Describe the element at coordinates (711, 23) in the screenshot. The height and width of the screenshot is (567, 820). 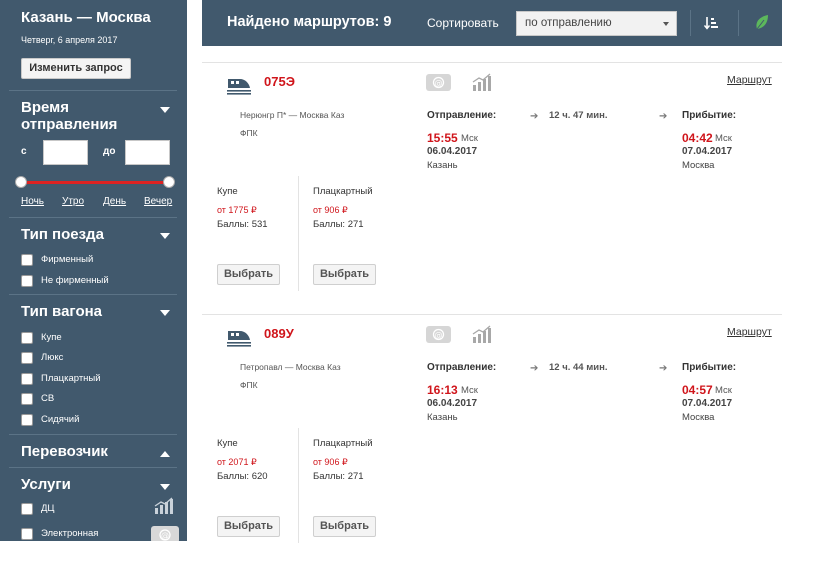
I see `sort-icon` at that location.